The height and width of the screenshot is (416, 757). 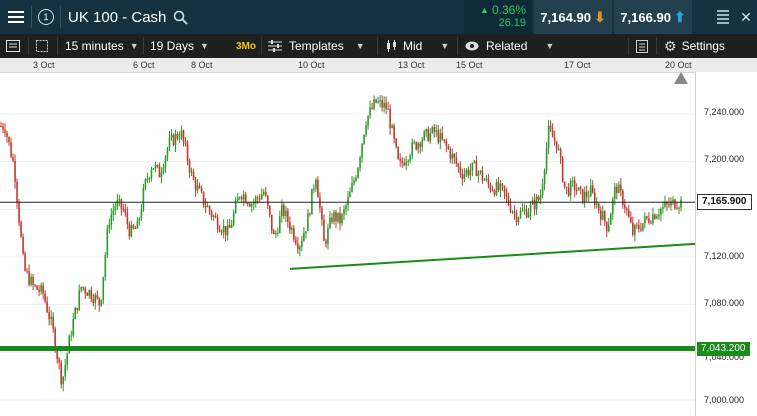 What do you see at coordinates (46, 17) in the screenshot?
I see `info-icon: 1` at bounding box center [46, 17].